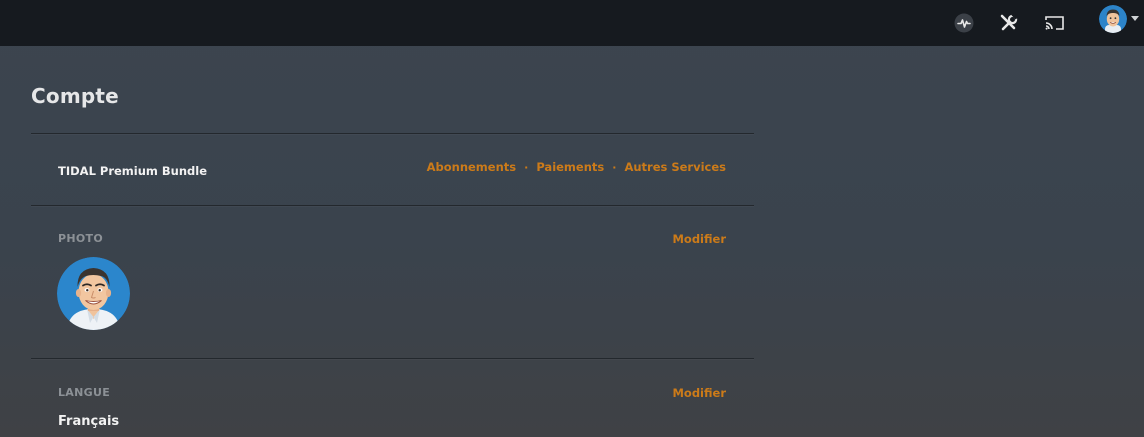 The height and width of the screenshot is (437, 1144). What do you see at coordinates (699, 393) in the screenshot?
I see `modify-language-link: Modifier` at bounding box center [699, 393].